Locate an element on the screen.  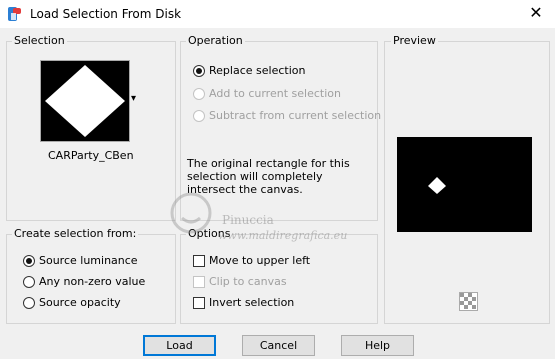
subtract-from-current-selection-label: Subtract from current selection is located at coordinates (295, 115).